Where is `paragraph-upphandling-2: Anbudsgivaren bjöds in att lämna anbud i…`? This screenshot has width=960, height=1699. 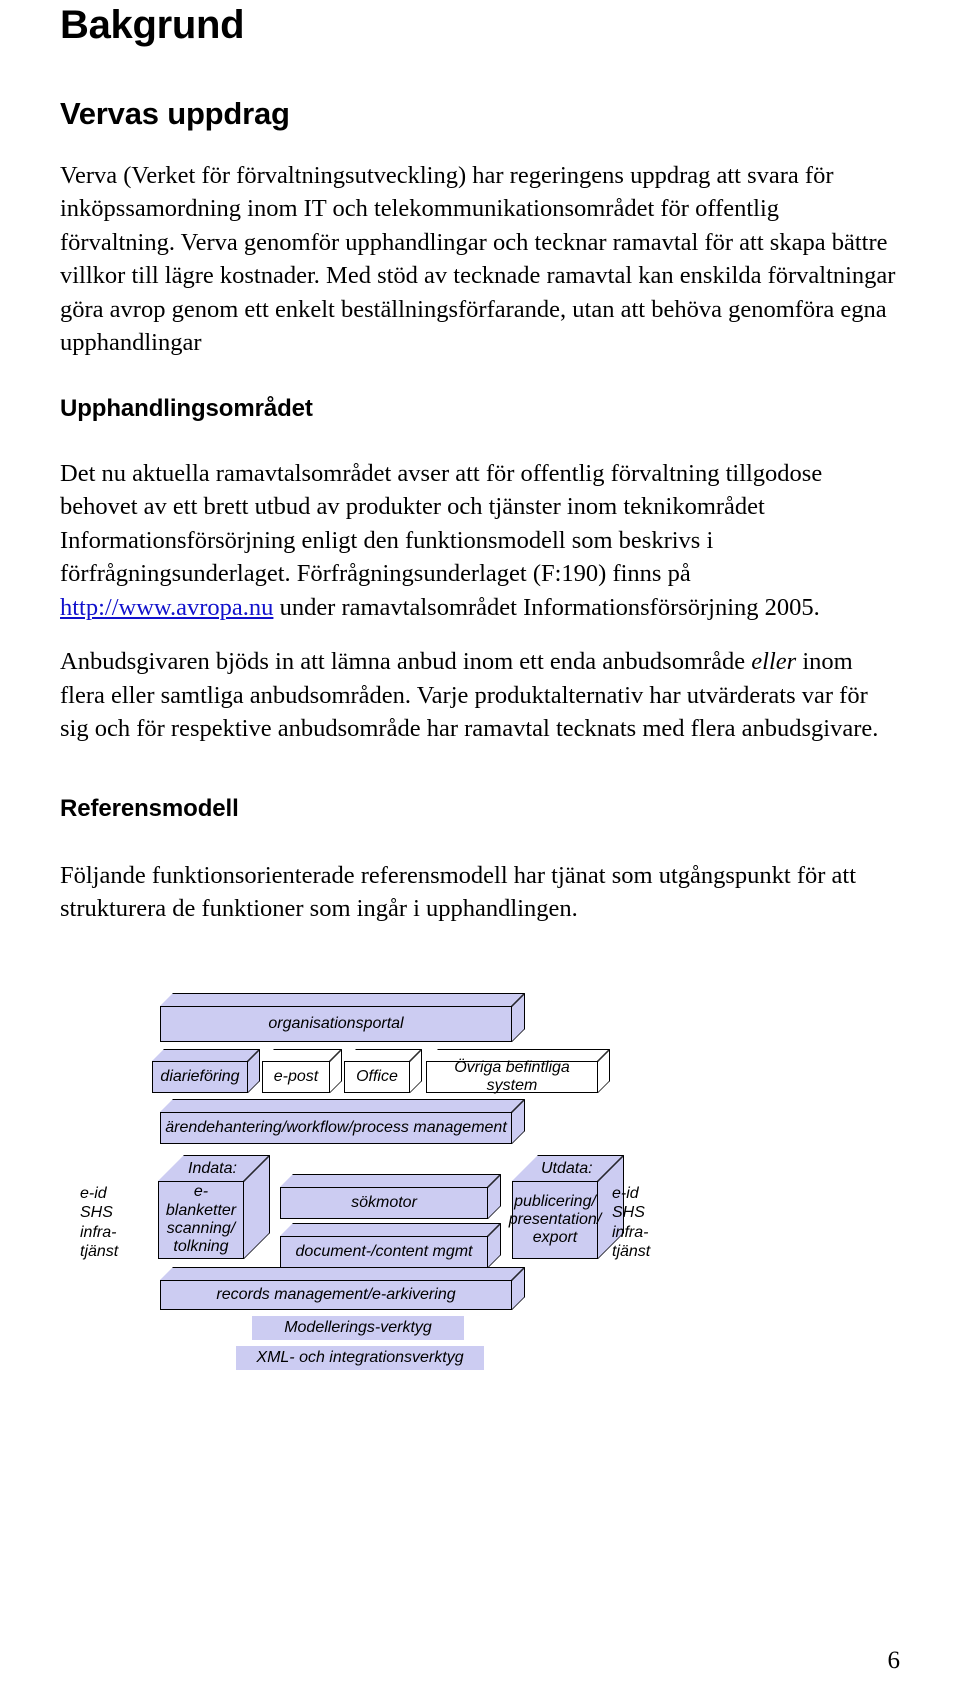
paragraph-upphandling-2: Anbudsgivaren bjöds in att lämna anbud i… is located at coordinates (480, 695).